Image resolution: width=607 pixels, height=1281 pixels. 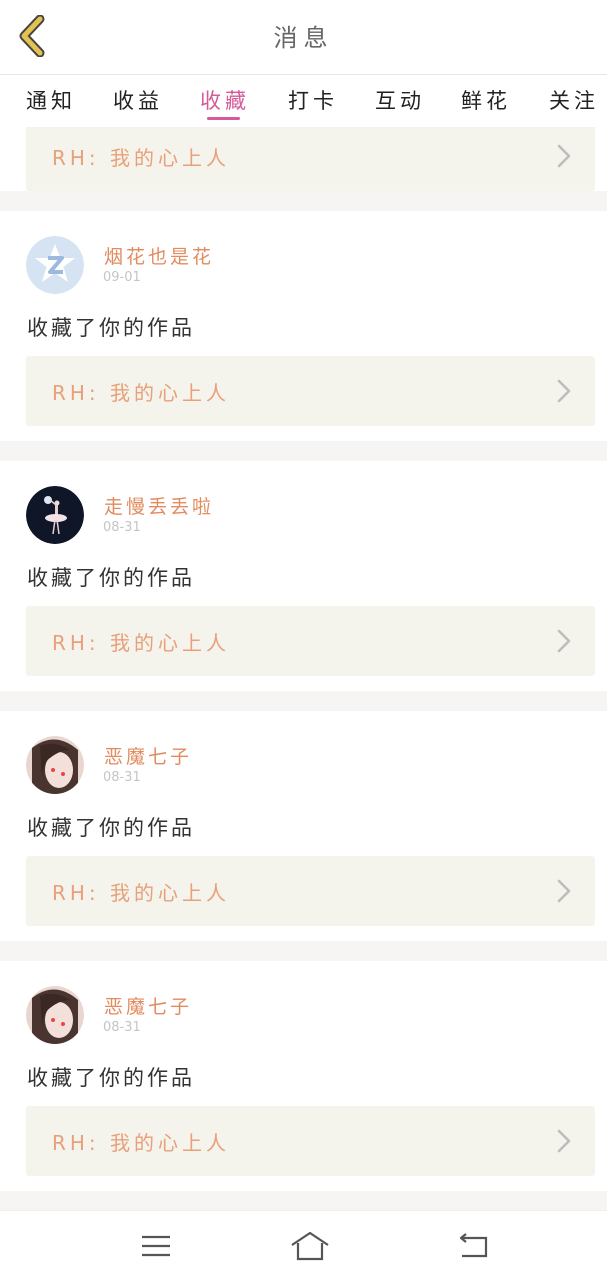 I want to click on tab-follows: 关注, so click(x=574, y=100).